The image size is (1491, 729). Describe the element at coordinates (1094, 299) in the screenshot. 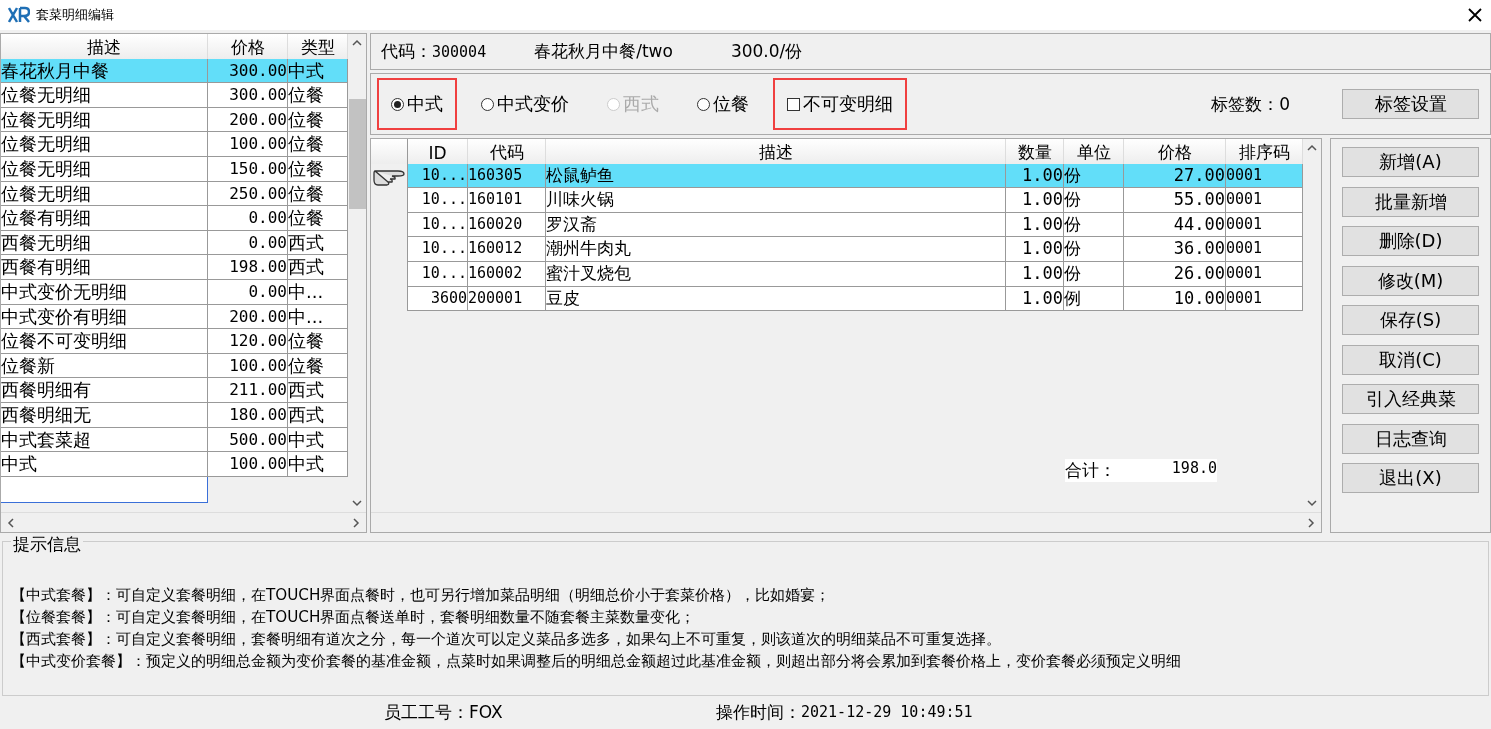

I see `table-cell: 例` at that location.